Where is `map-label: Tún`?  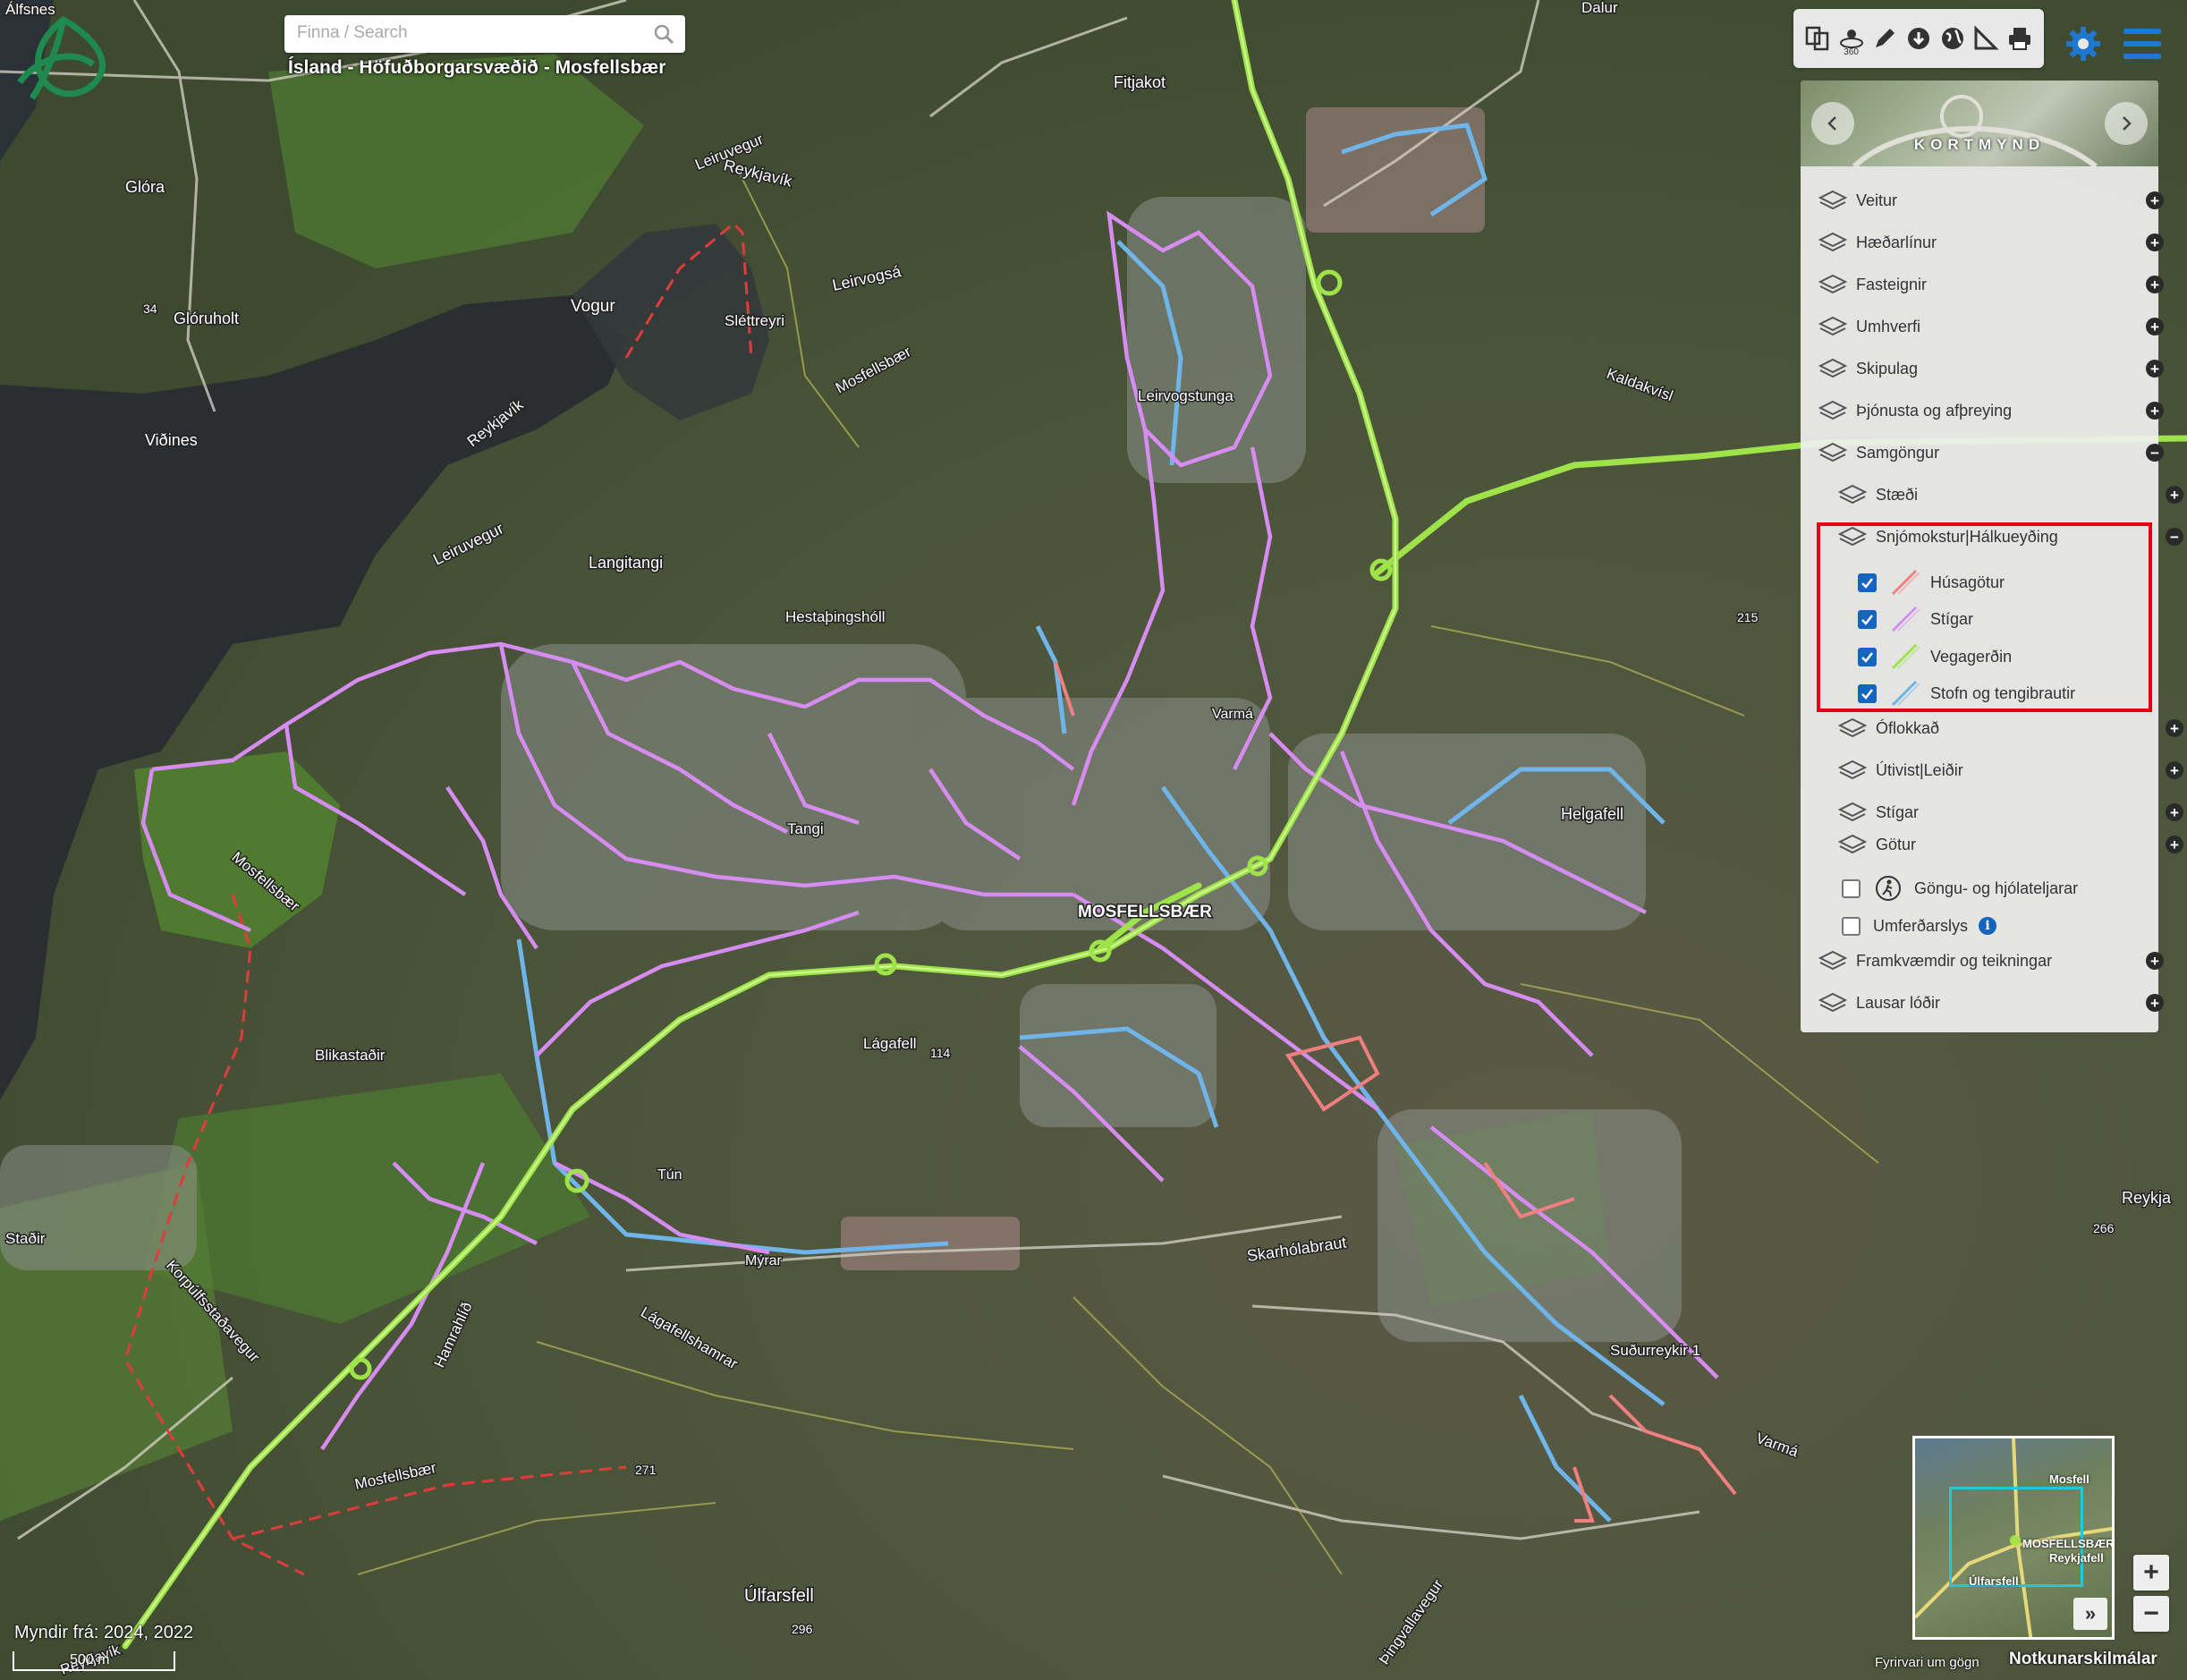 map-label: Tún is located at coordinates (670, 1175).